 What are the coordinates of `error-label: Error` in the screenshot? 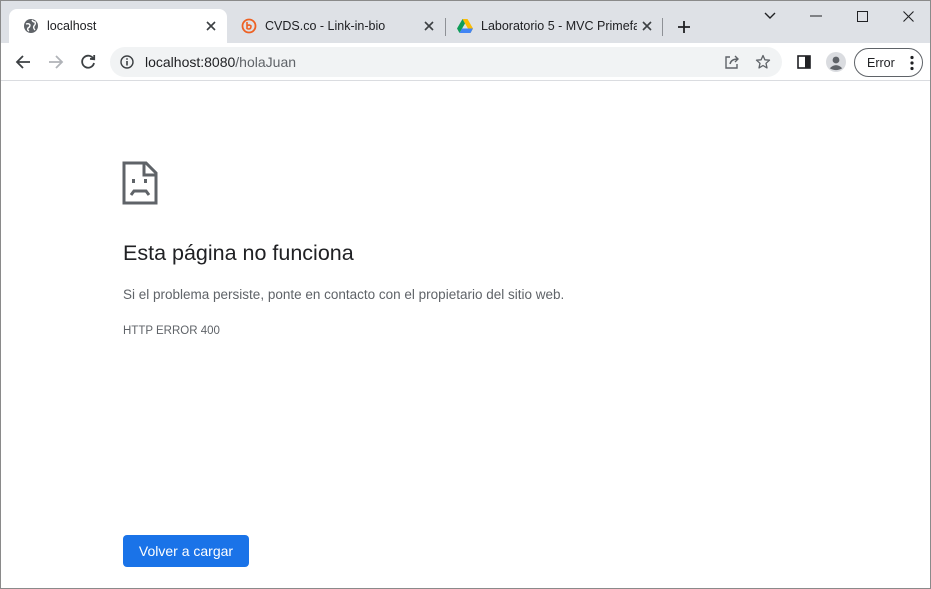 It's located at (881, 62).